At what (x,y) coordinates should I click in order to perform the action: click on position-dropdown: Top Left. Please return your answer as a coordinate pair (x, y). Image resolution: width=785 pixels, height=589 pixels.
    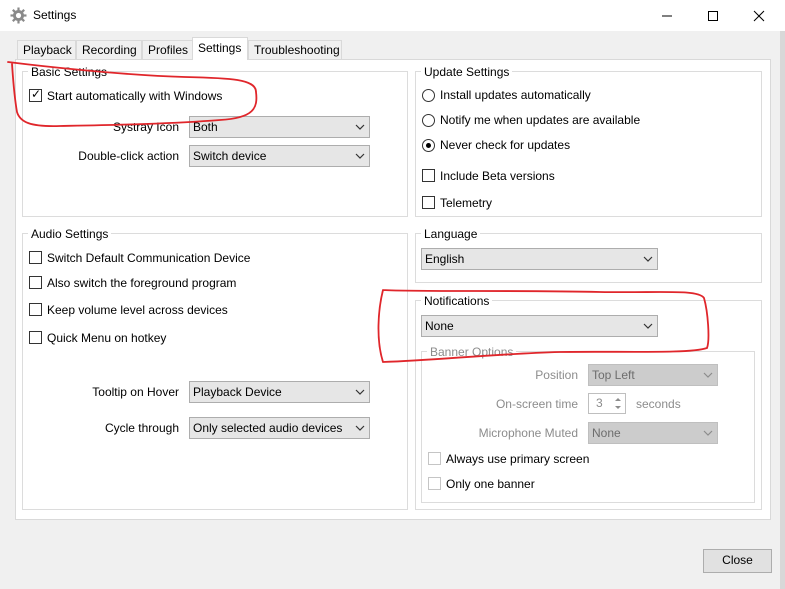
    Looking at the image, I should click on (653, 375).